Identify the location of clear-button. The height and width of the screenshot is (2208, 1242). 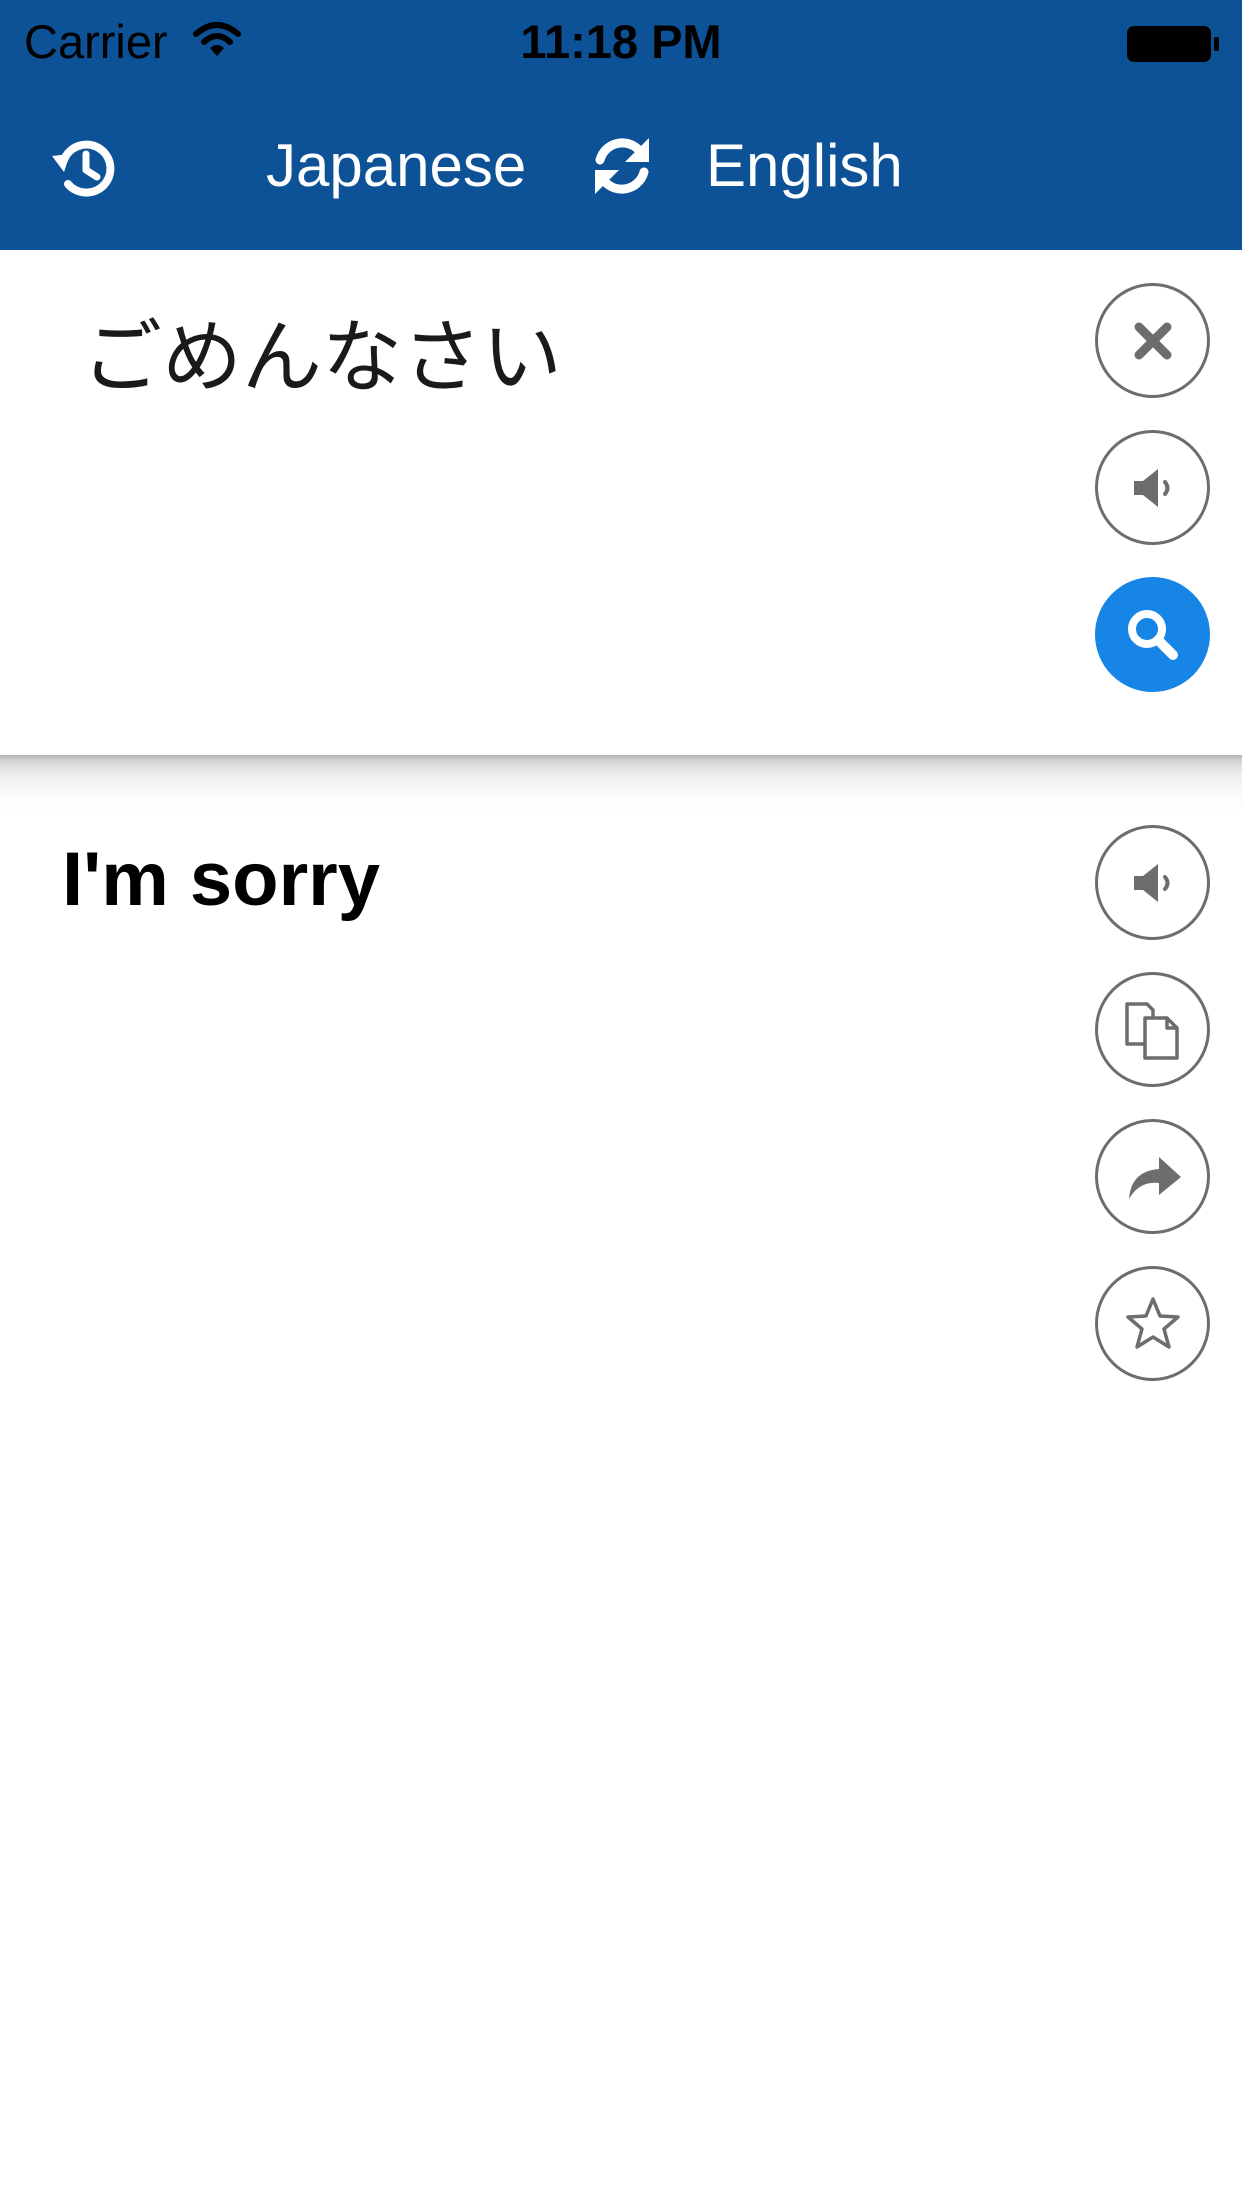
(1152, 340).